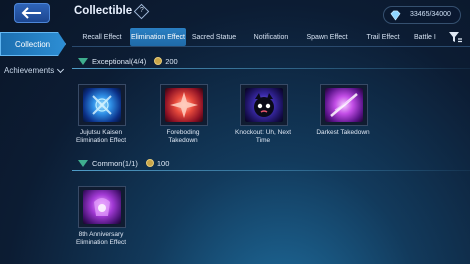 The height and width of the screenshot is (264, 470). I want to click on help-symbol: ?, so click(141, 10).